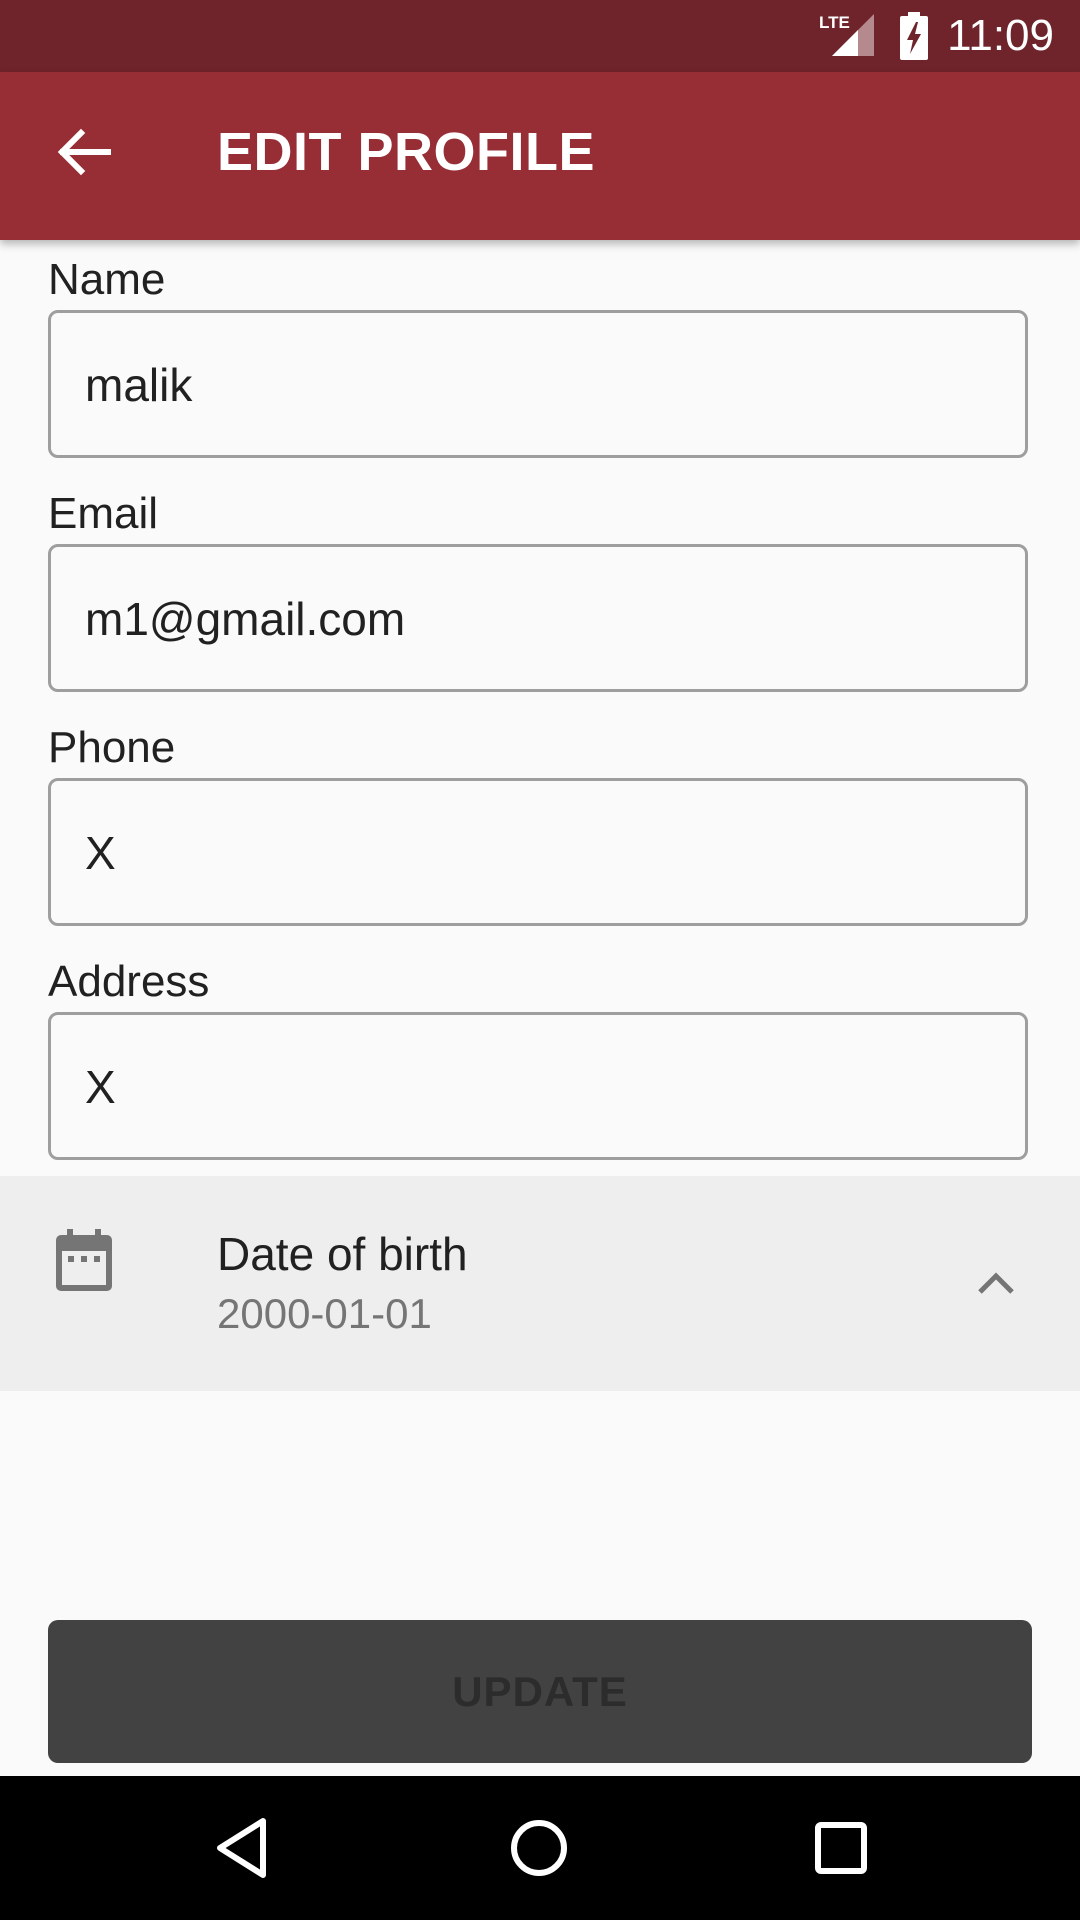 This screenshot has width=1080, height=1920. I want to click on name-value: malik, so click(139, 385).